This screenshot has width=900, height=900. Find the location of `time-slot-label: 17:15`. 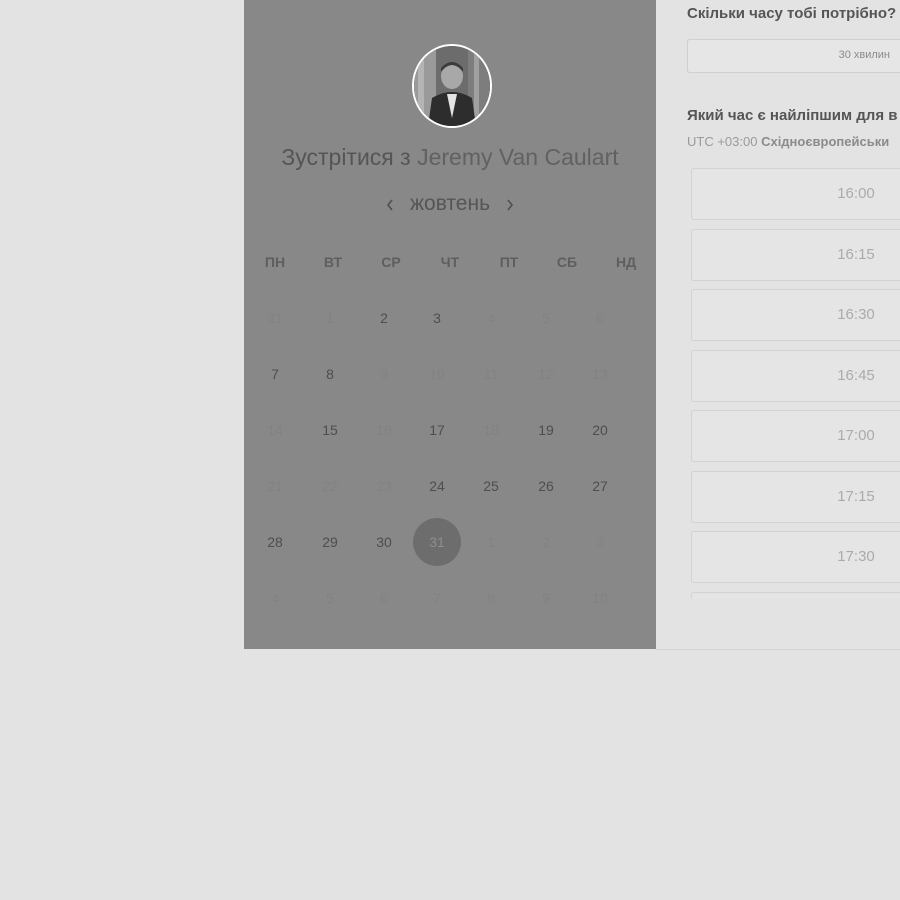

time-slot-label: 17:15 is located at coordinates (856, 496).